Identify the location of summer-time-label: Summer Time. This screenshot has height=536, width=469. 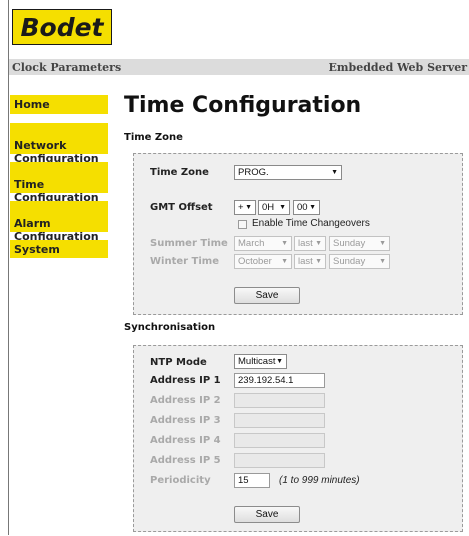
(189, 243).